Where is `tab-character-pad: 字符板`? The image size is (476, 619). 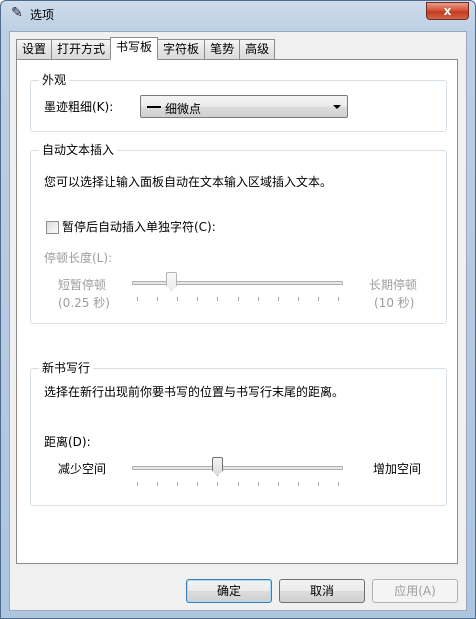
tab-character-pad: 字符板 is located at coordinates (181, 49).